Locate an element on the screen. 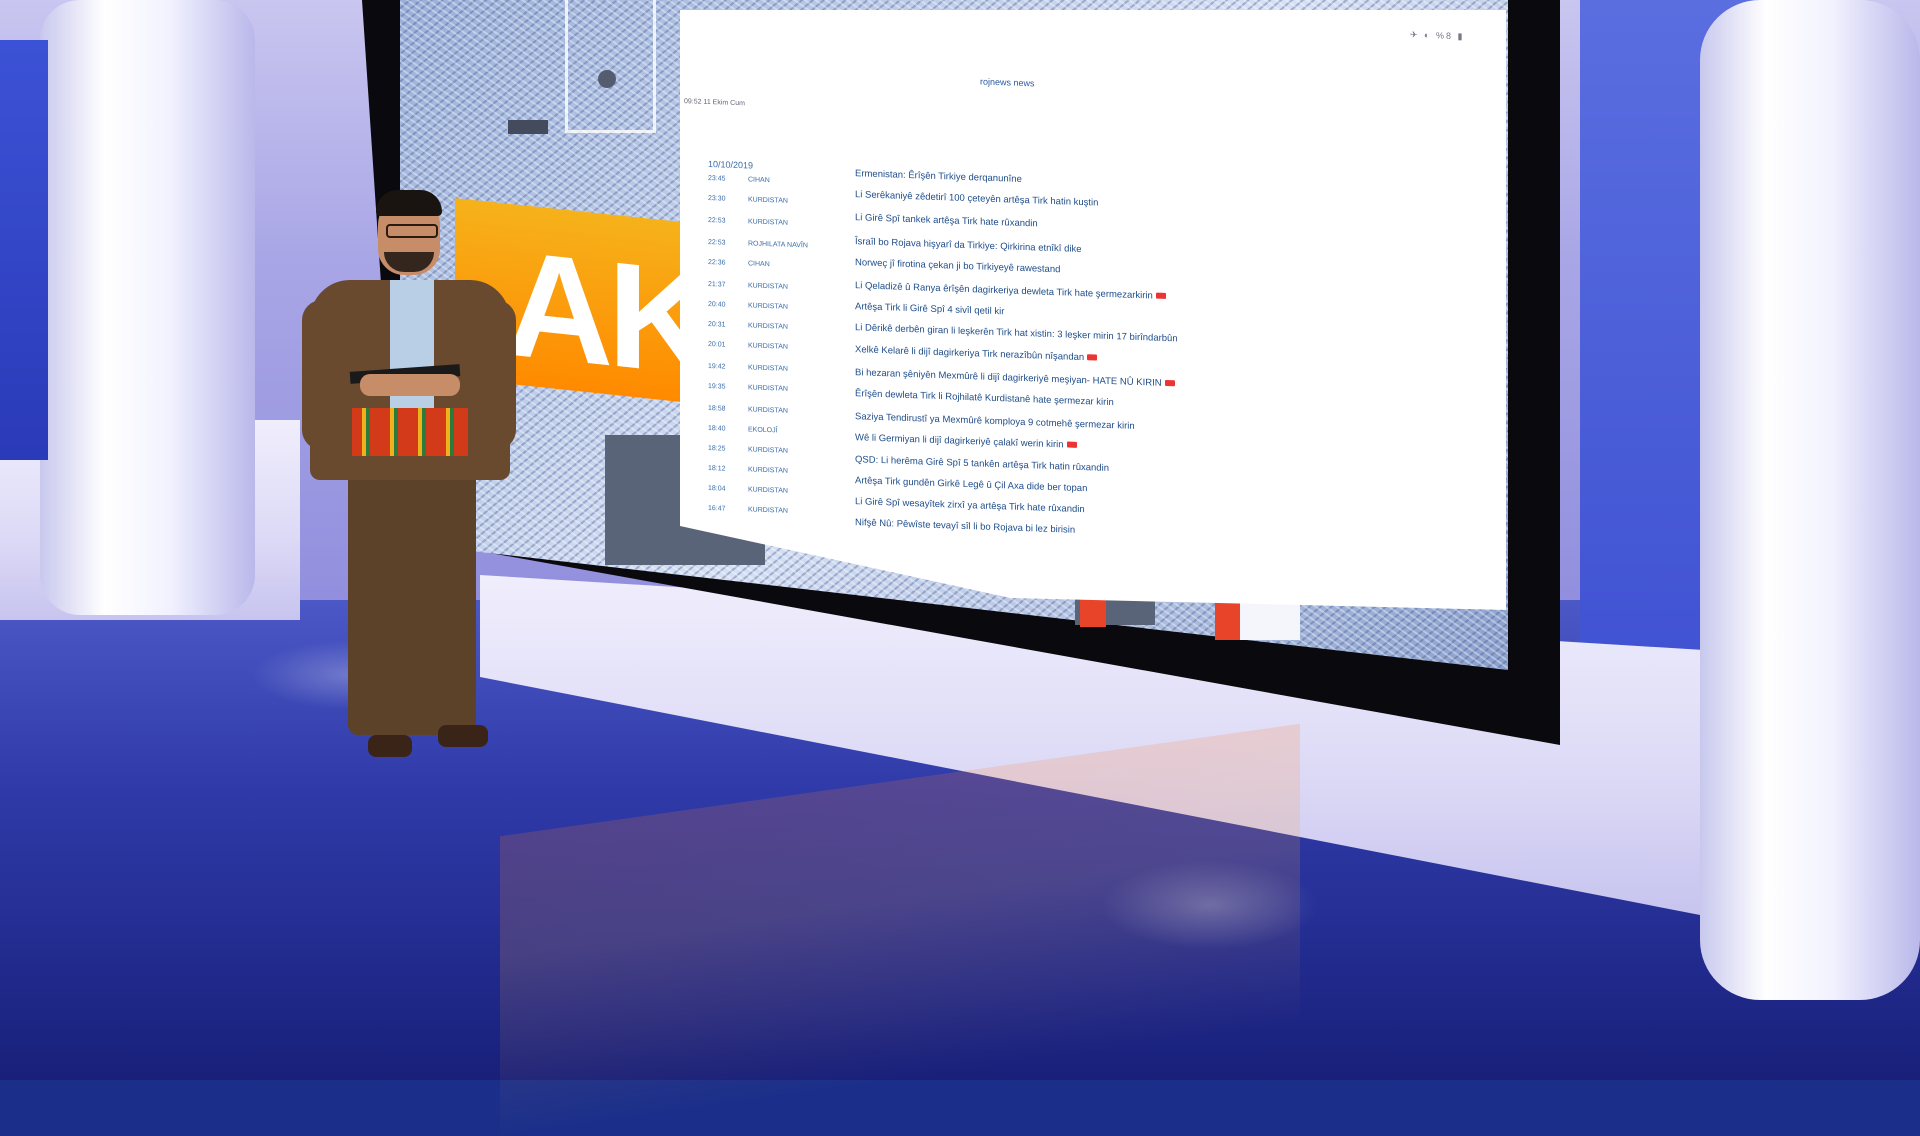 The width and height of the screenshot is (1920, 1136). news-time: 18:25 is located at coordinates (717, 448).